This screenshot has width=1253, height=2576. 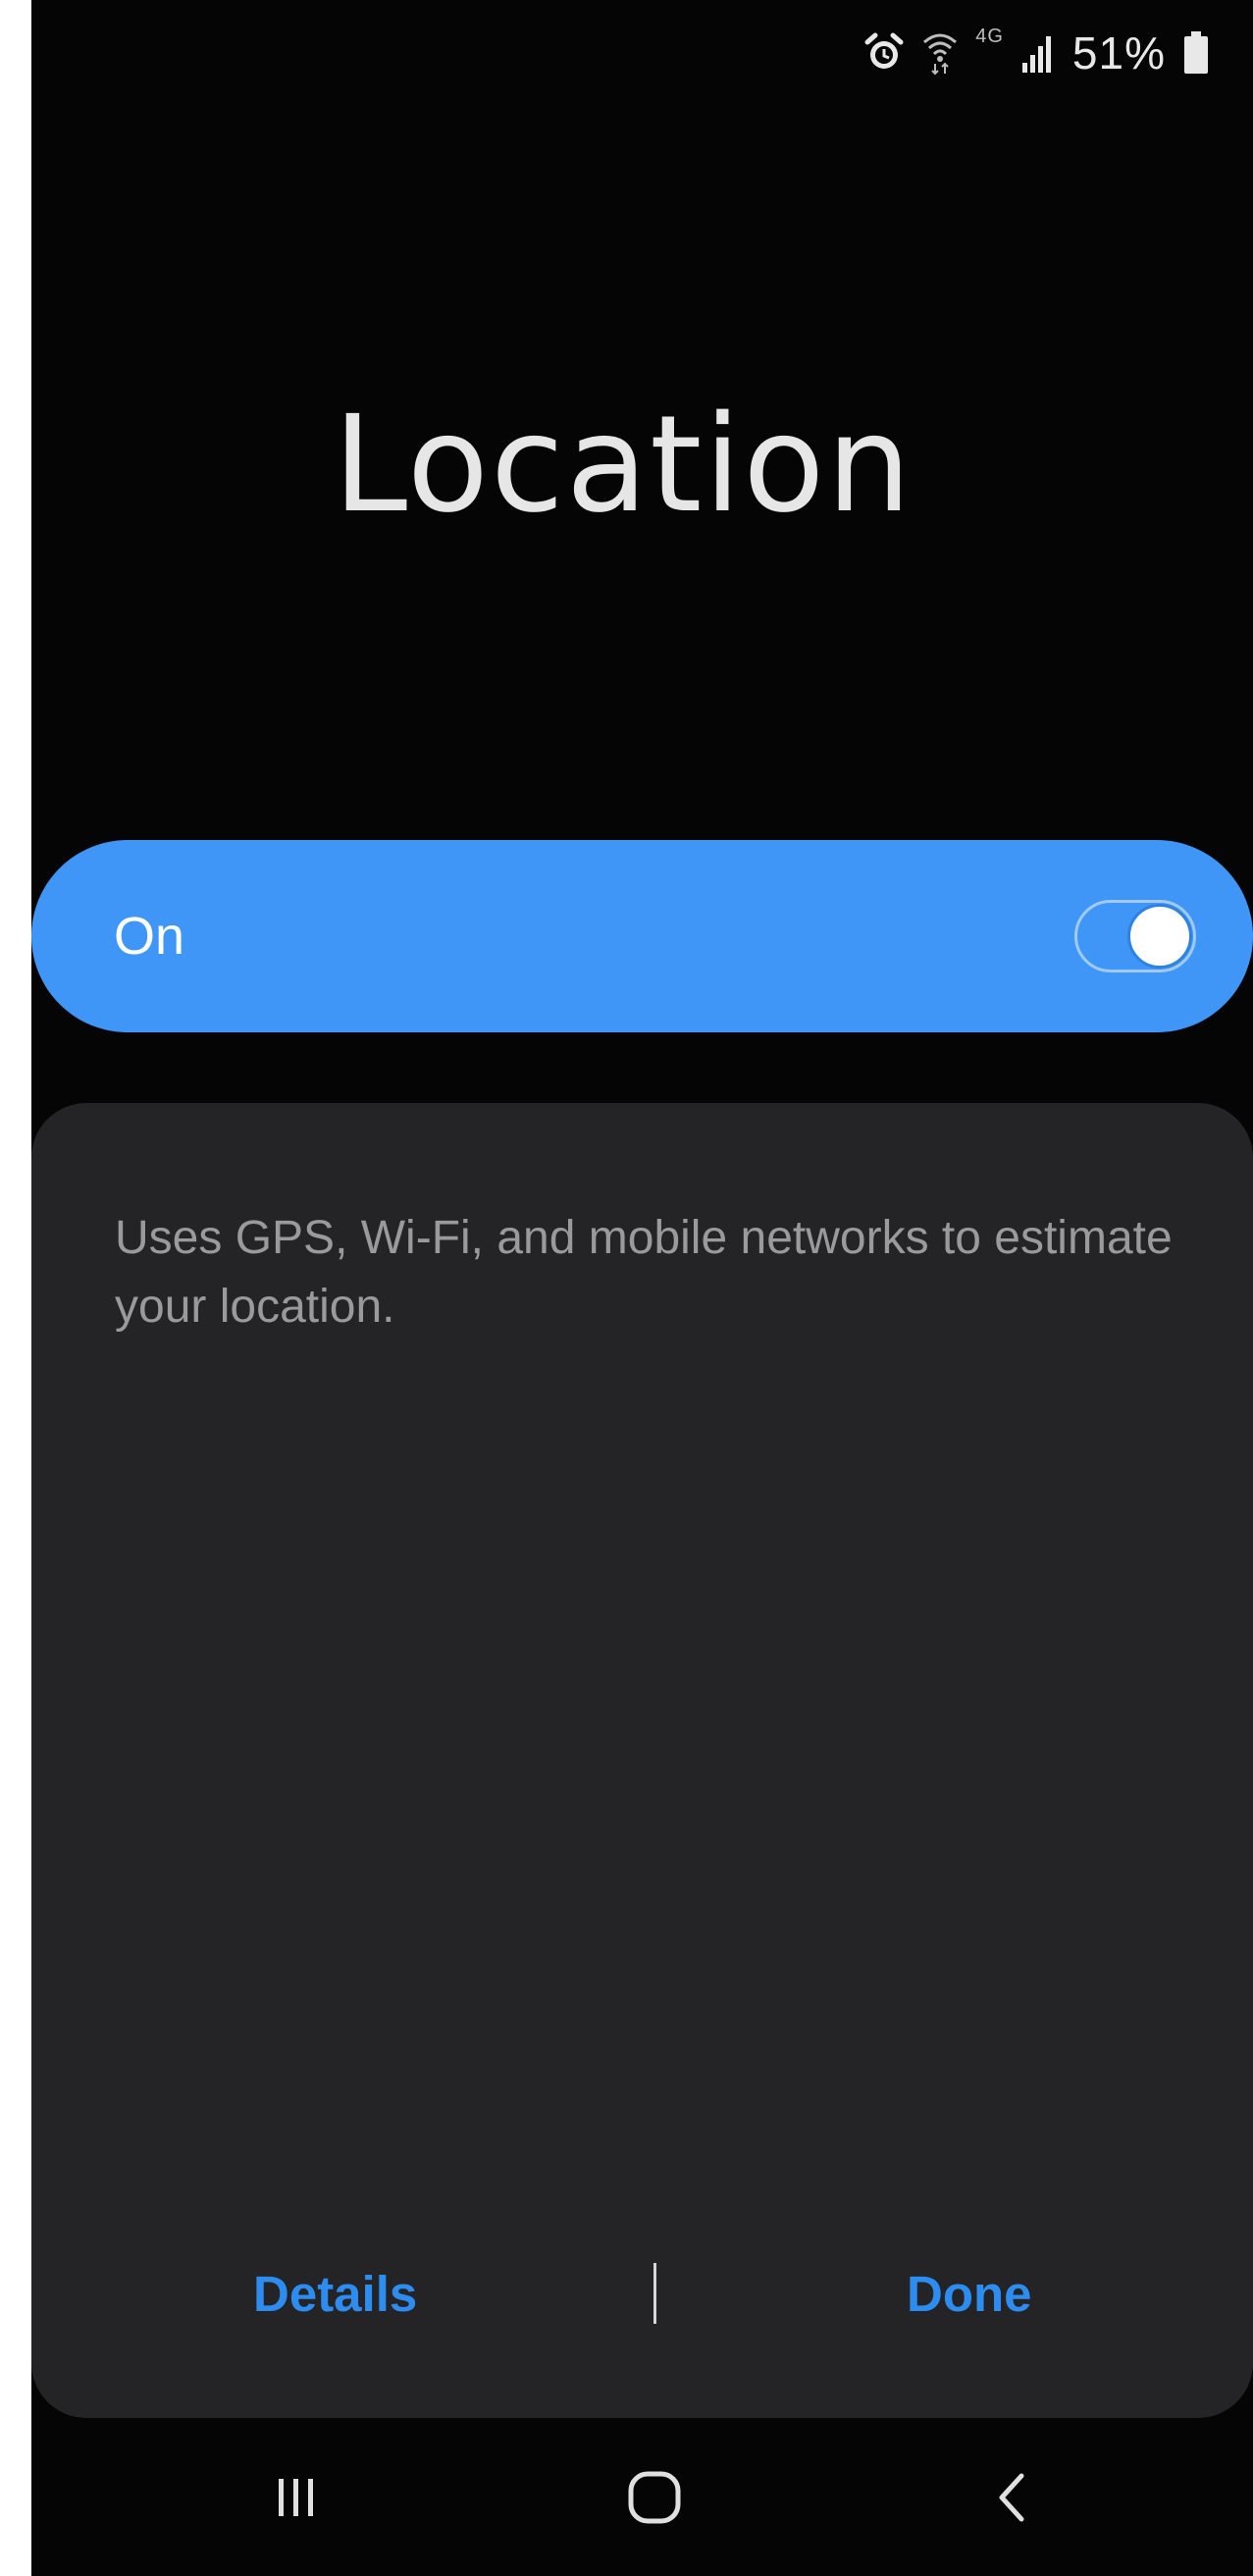 I want to click on alarm-icon, so click(x=884, y=53).